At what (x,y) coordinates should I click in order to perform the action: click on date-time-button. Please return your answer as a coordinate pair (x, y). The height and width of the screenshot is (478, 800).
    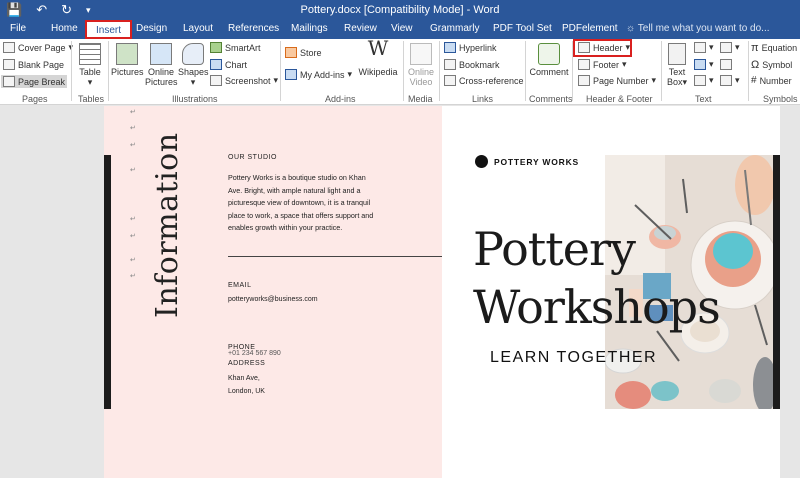
    Looking at the image, I should click on (726, 64).